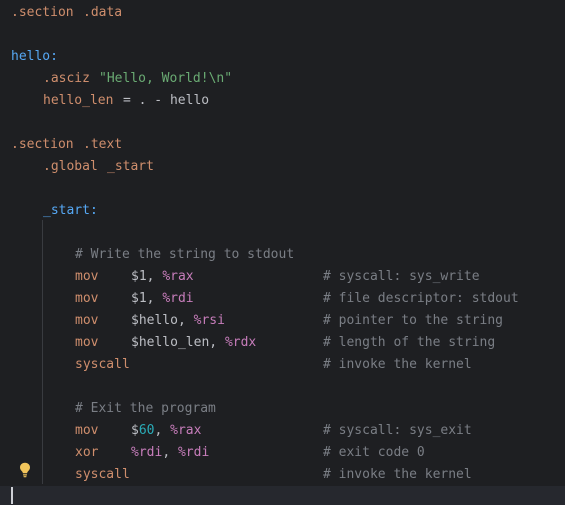  I want to click on operands: %rdi, %rdi, so click(170, 452).